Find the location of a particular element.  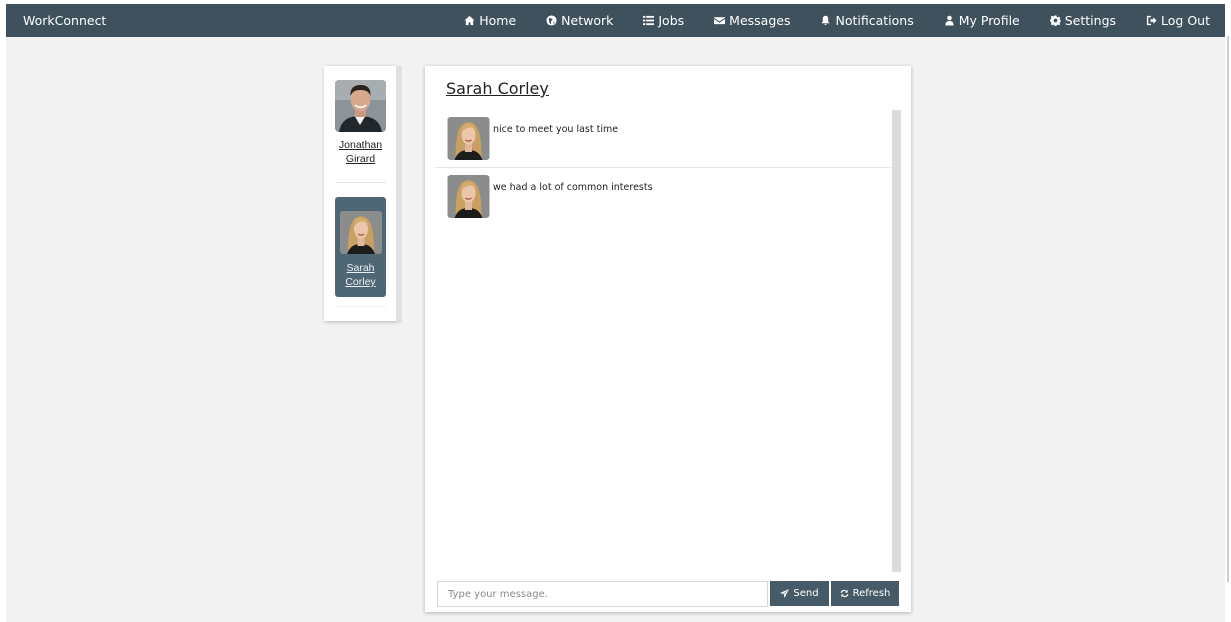

message-composer: Send Refresh is located at coordinates (668, 594).